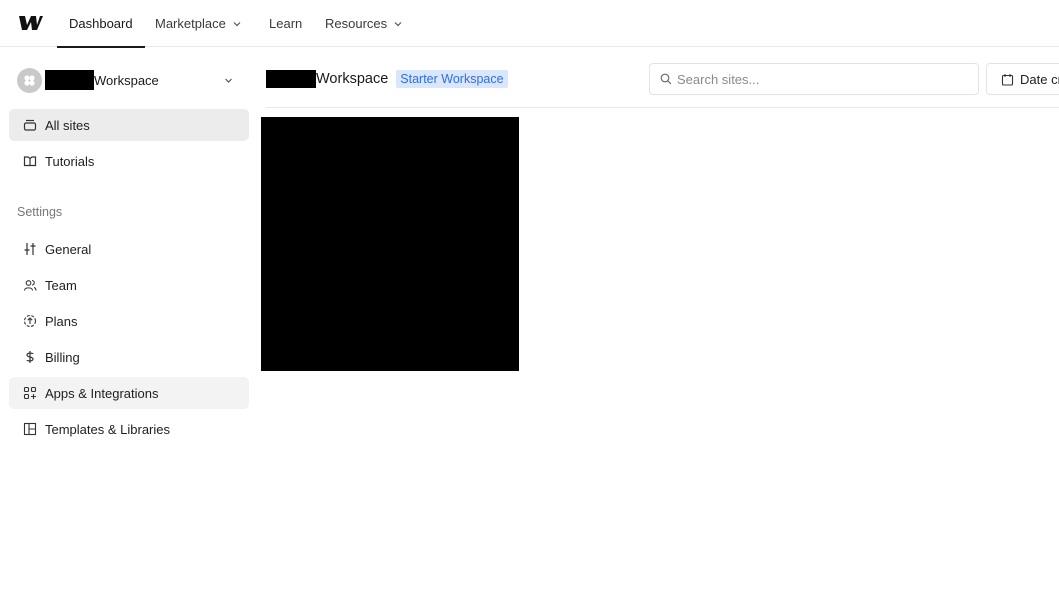  I want to click on nav-dashboard-label: Dashboard, so click(101, 23).